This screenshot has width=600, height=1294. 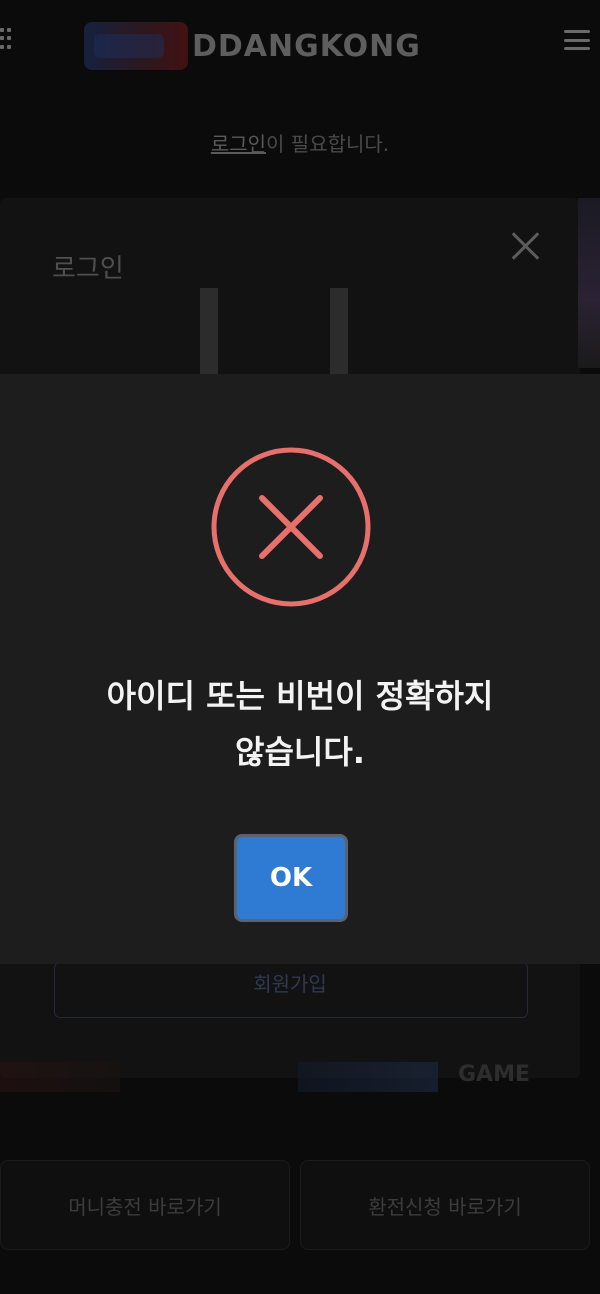 What do you see at coordinates (328, 144) in the screenshot?
I see `login-required-text: 이 필요합니다.` at bounding box center [328, 144].